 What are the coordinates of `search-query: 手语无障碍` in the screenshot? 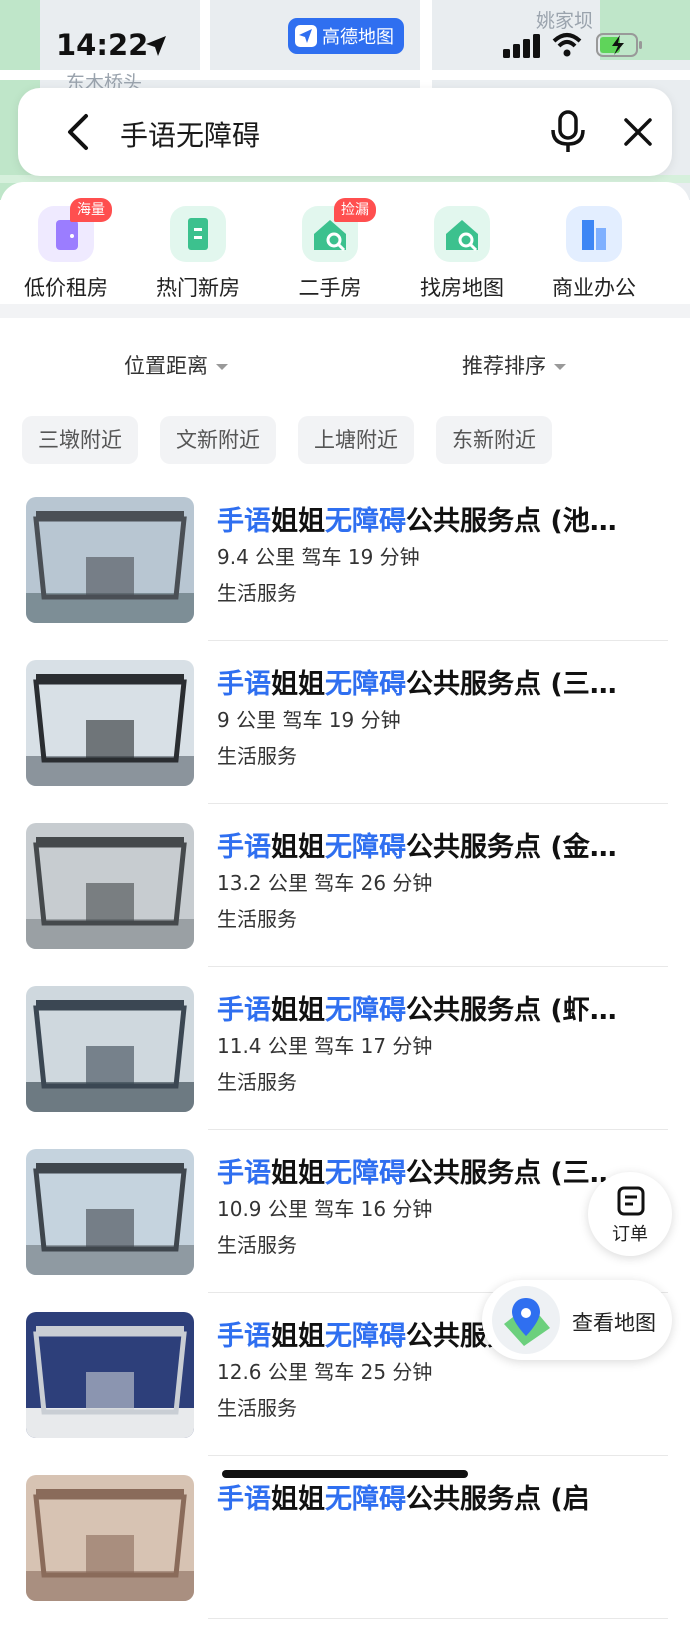 It's located at (190, 134).